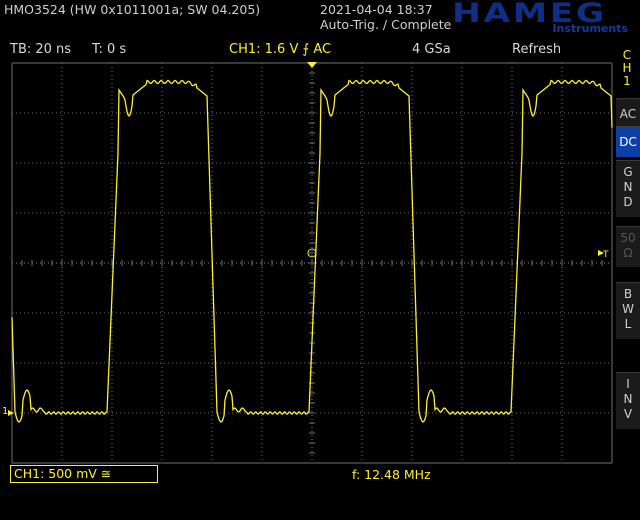 This screenshot has height=520, width=640. What do you see at coordinates (628, 246) in the screenshot?
I see `termination-50ohm-button: 50 Ω` at bounding box center [628, 246].